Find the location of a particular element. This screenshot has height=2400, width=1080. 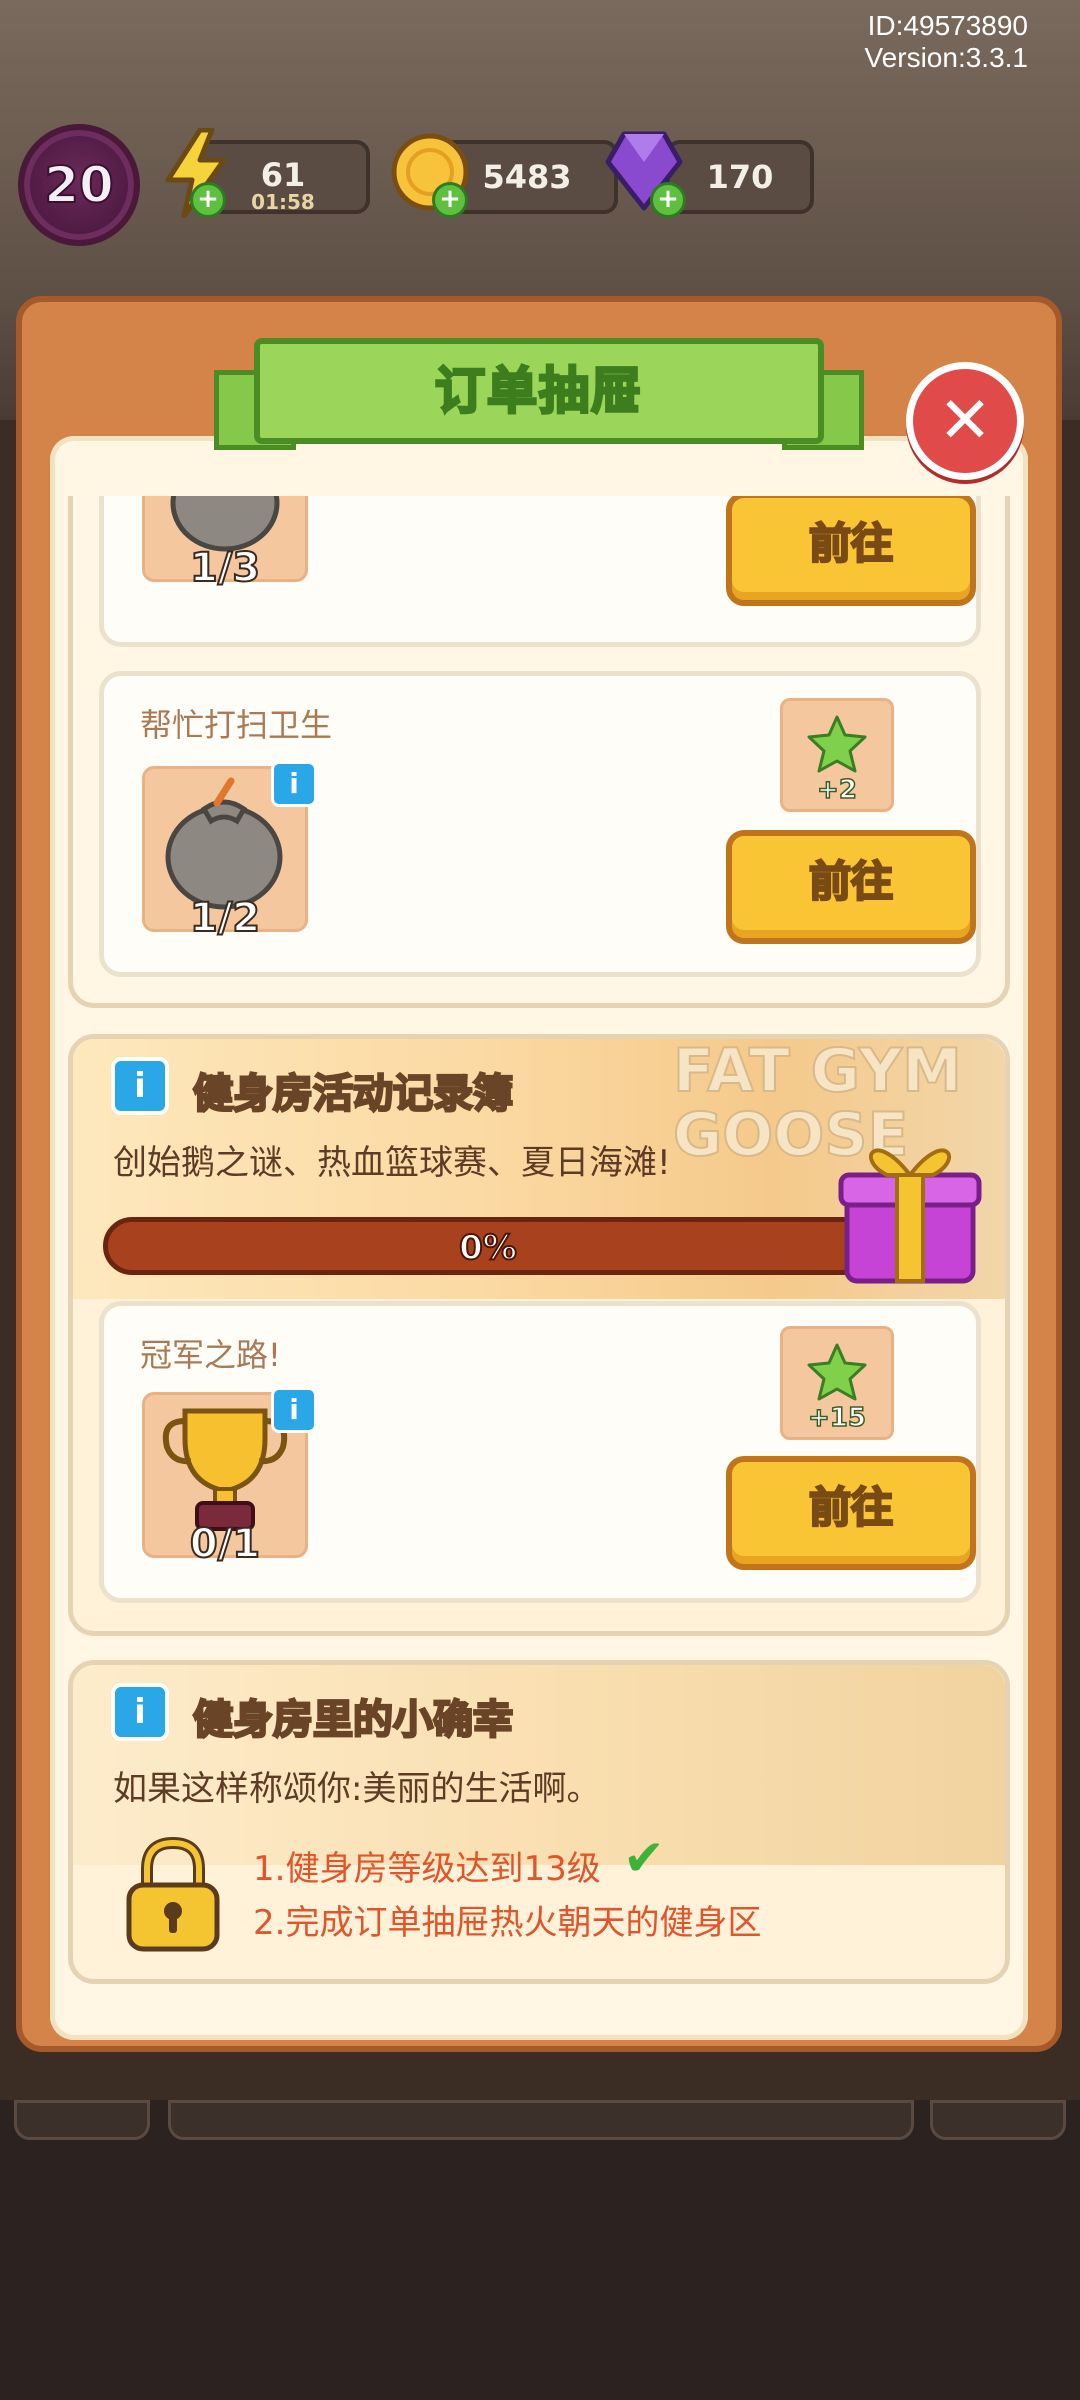

trash-bag-icon is located at coordinates (224, 843).